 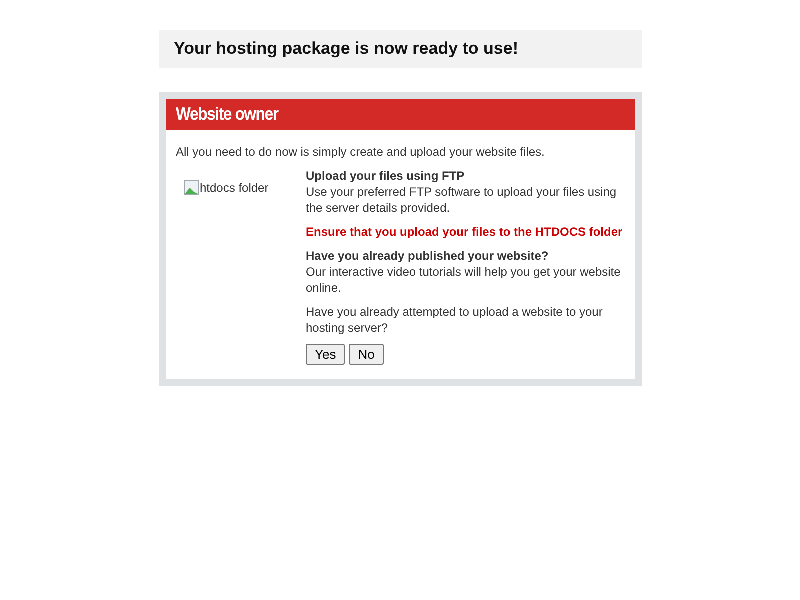 I want to click on panel-title: Website owner, so click(x=227, y=114).